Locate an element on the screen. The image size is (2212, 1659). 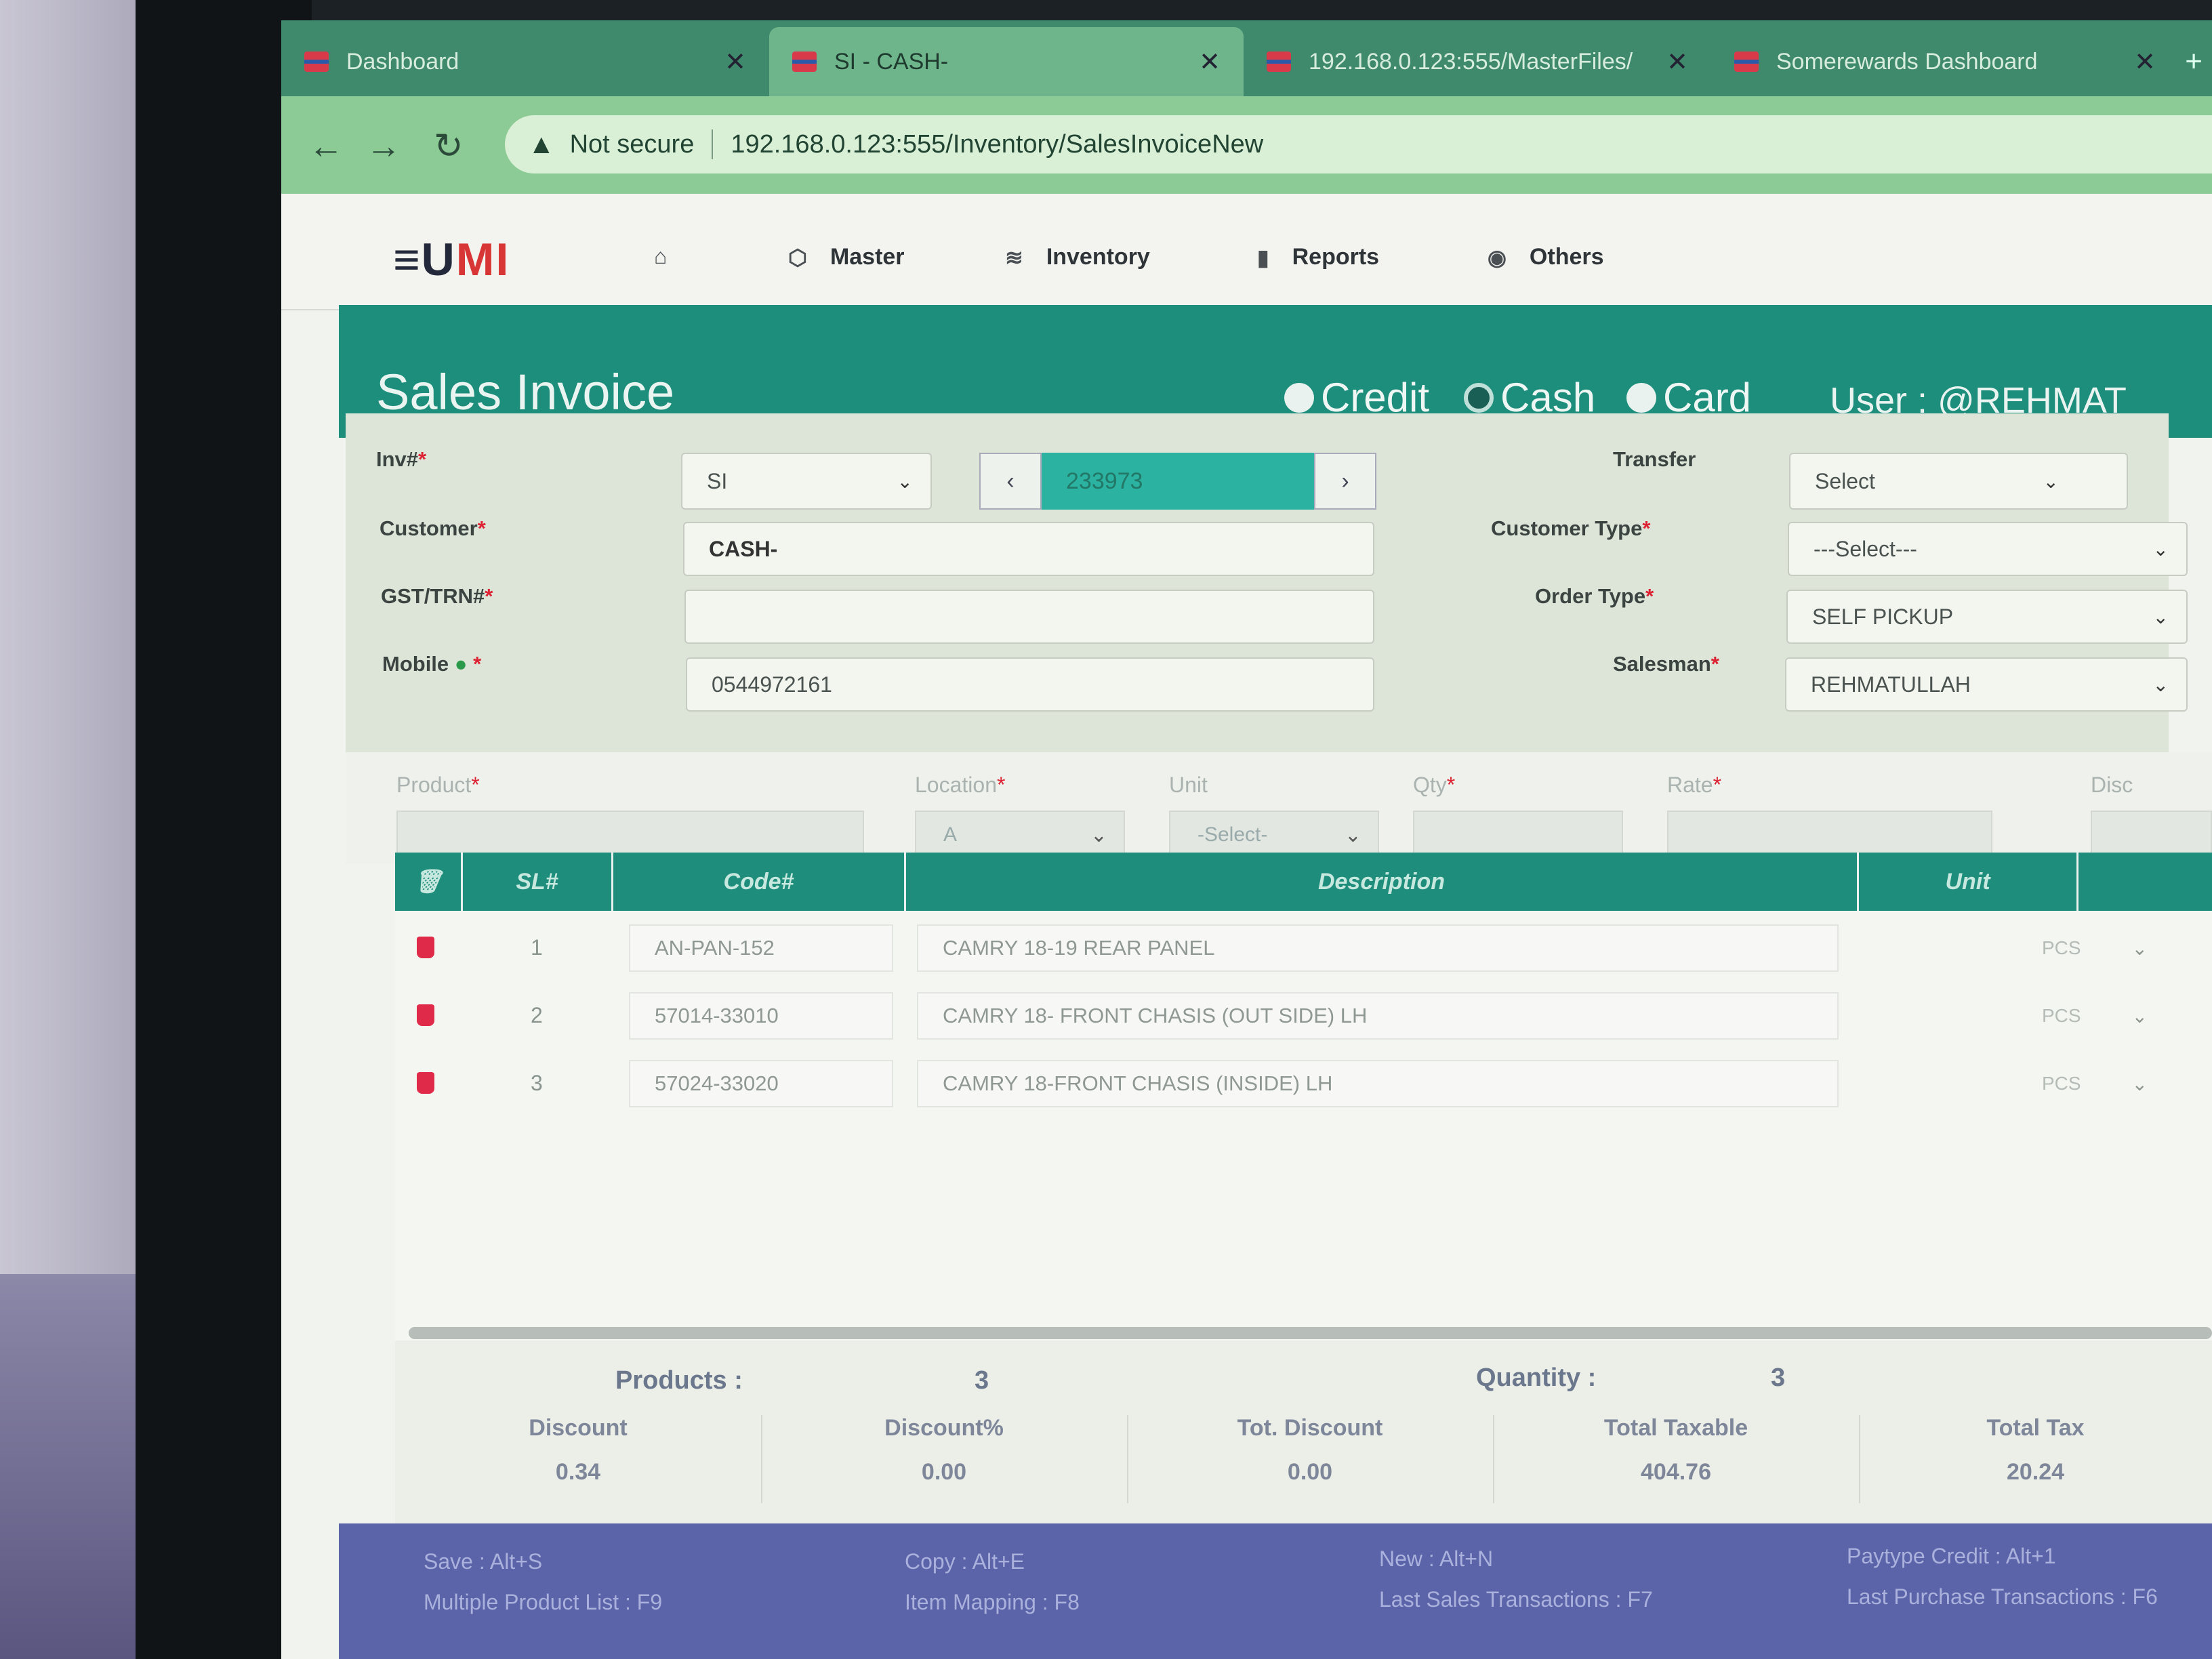
tab-masterfiles: 192.168.0.123:555/MasterFiles/ ✕ is located at coordinates (1478, 62).